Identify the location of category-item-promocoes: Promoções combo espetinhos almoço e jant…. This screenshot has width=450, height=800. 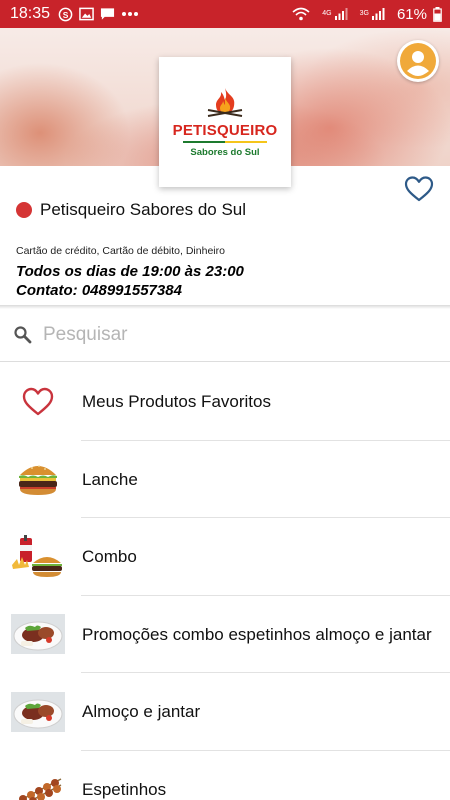
(225, 635).